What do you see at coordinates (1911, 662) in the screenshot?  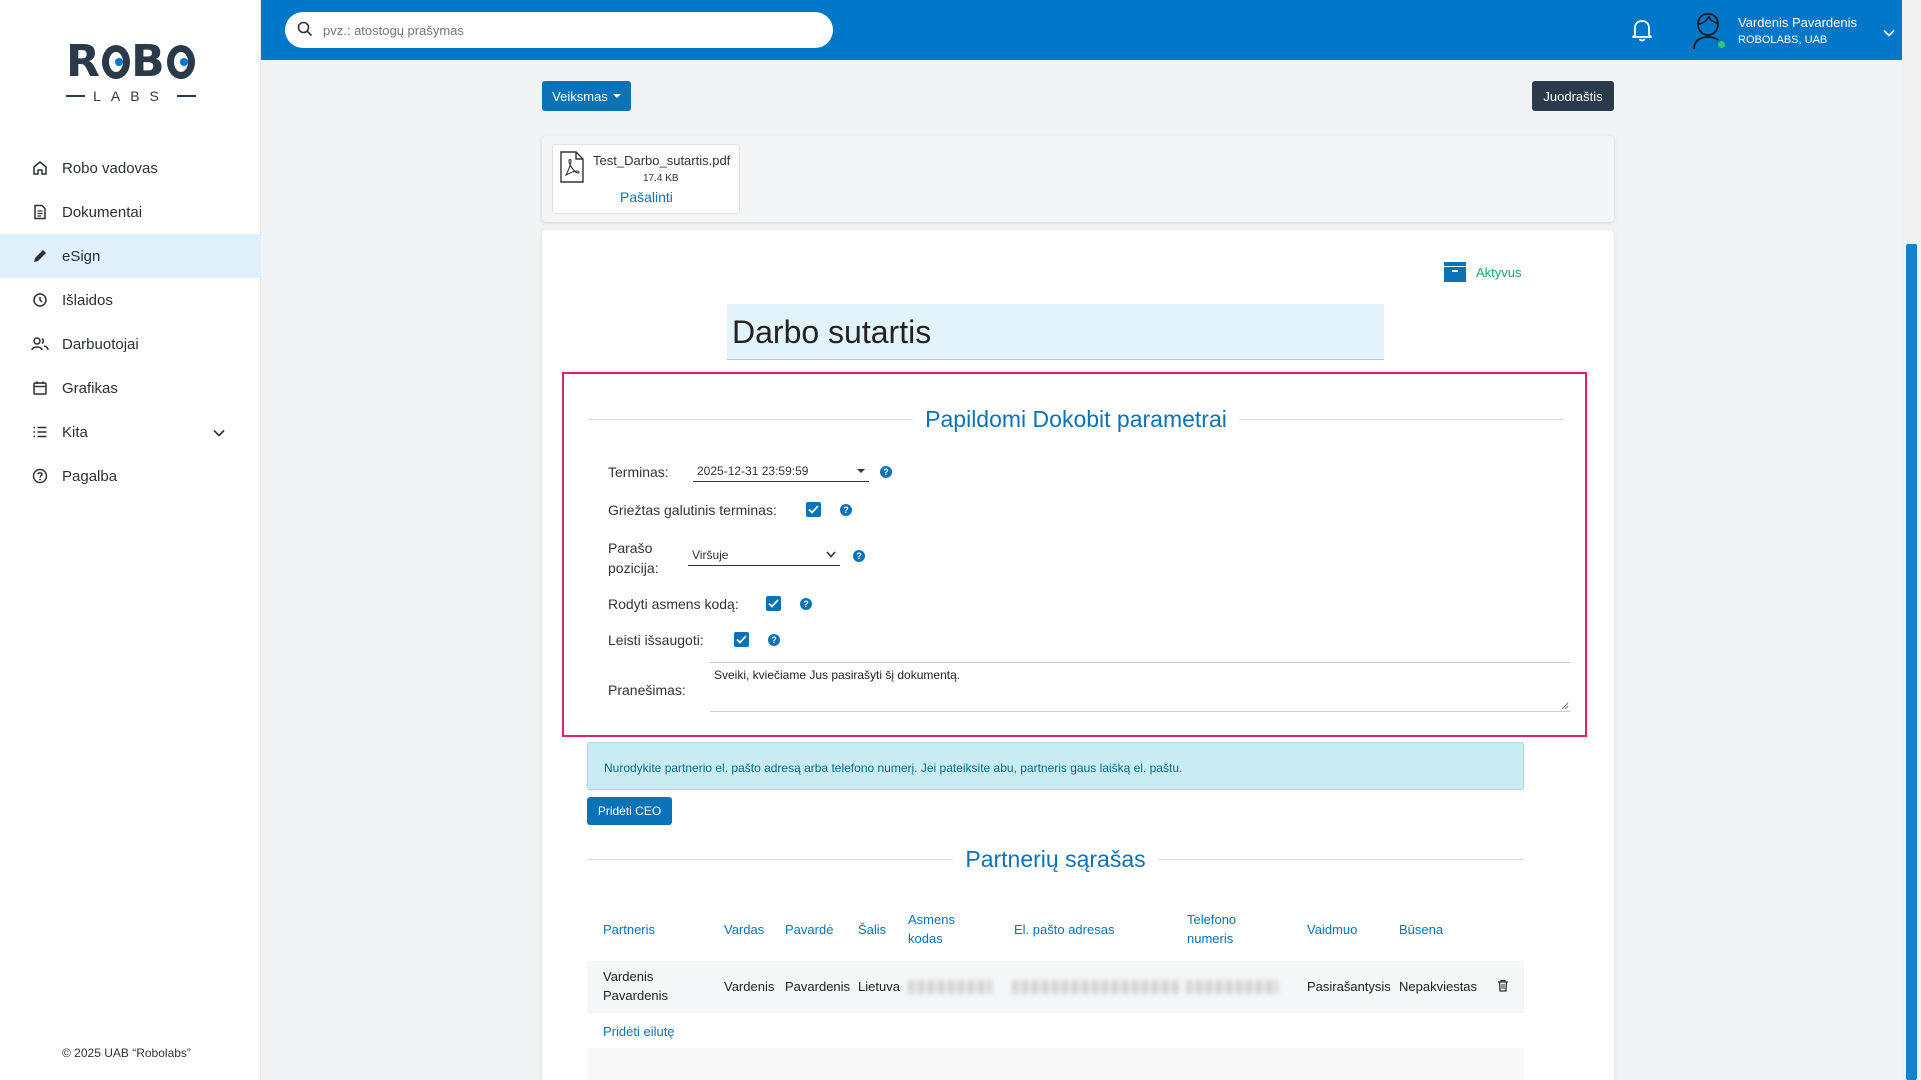 I see `scrollbar-thumb` at bounding box center [1911, 662].